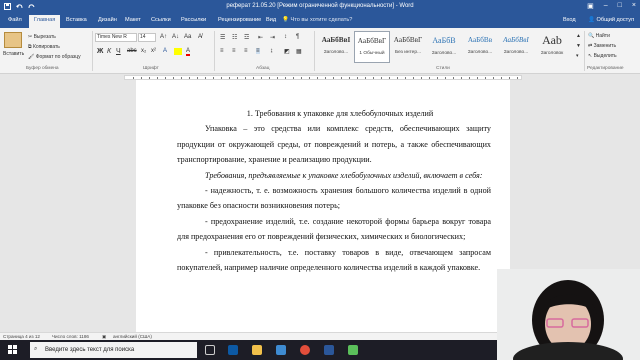  What do you see at coordinates (620, 6) in the screenshot?
I see `maximize-icon: □` at bounding box center [620, 6].